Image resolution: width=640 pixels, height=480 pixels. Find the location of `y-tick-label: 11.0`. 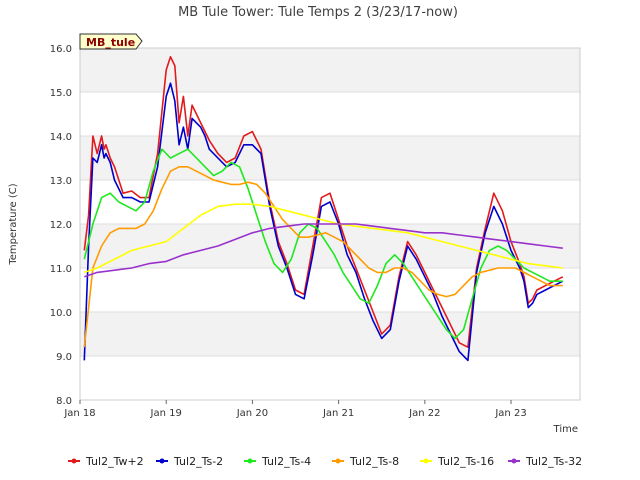

y-tick-label: 11.0 is located at coordinates (61, 269).